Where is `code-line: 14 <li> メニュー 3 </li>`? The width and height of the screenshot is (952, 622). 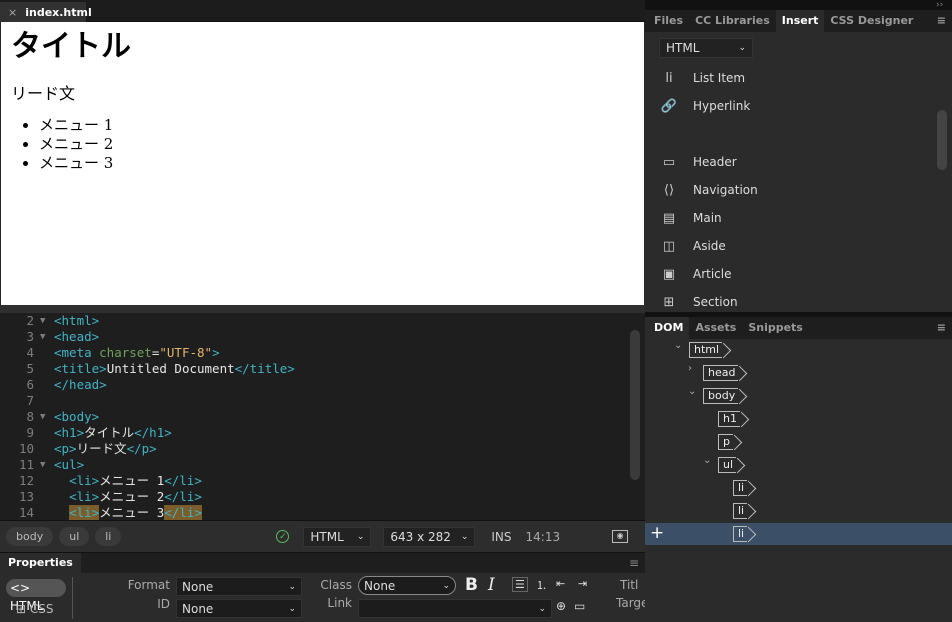
code-line: 14 <li> メニュー 3 </li> is located at coordinates (322, 512).